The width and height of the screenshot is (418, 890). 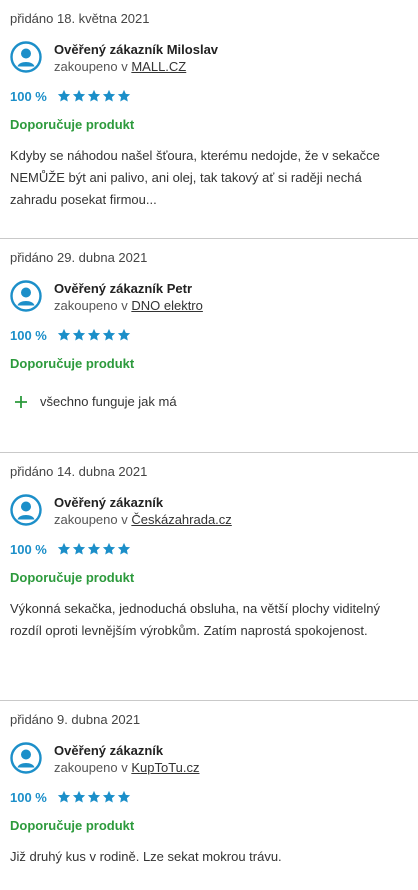 I want to click on shop-link: KupToTu.cz, so click(x=165, y=767).